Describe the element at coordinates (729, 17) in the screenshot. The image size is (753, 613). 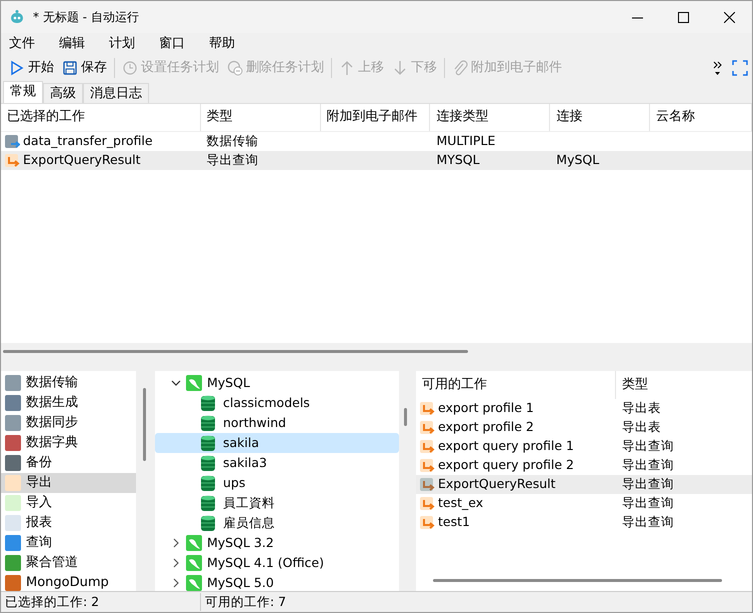
I see `close-icon` at that location.